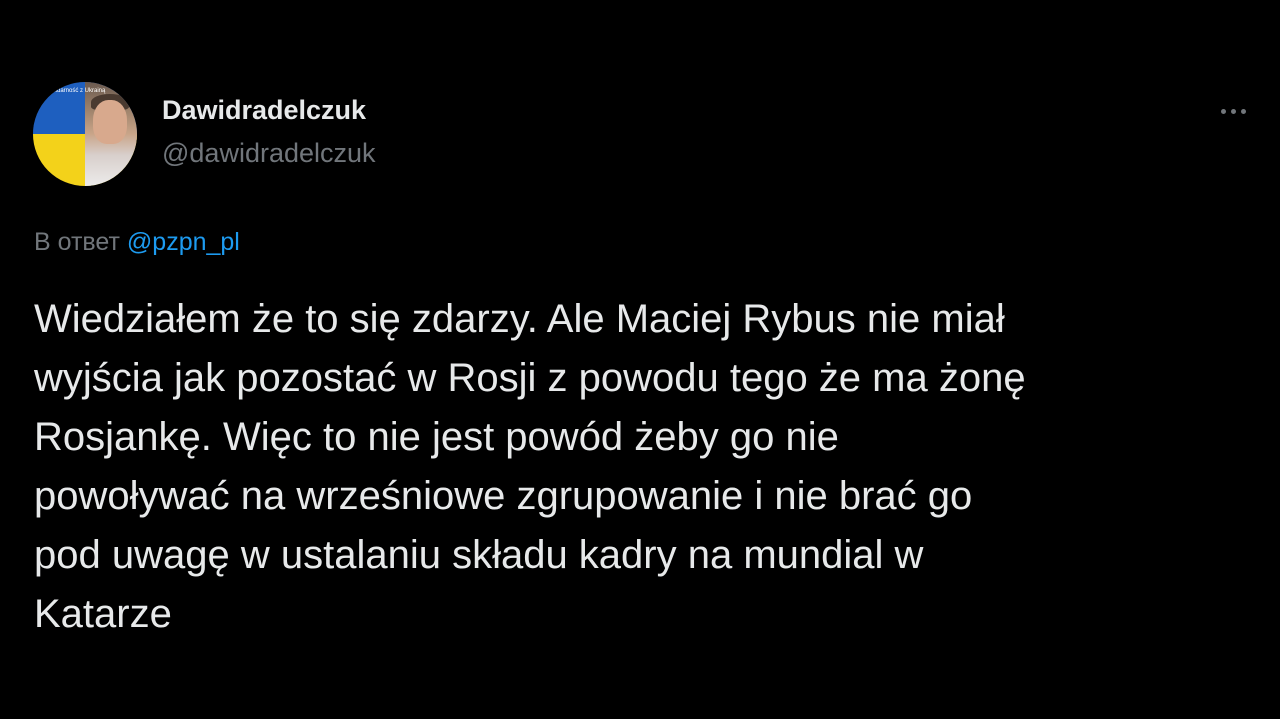 This screenshot has height=719, width=1280. I want to click on reply-mention-link: @pzpn_pl, so click(183, 242).